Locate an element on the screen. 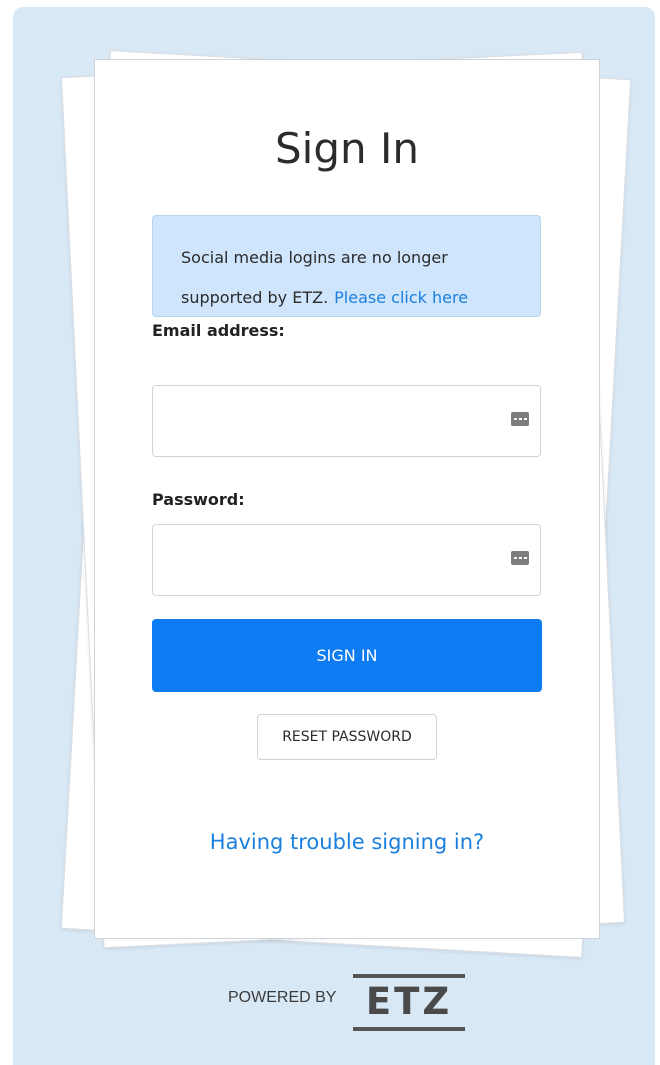 The width and height of the screenshot is (660, 1065). trouble-signing-in-link: Having trouble signing in? is located at coordinates (347, 842).